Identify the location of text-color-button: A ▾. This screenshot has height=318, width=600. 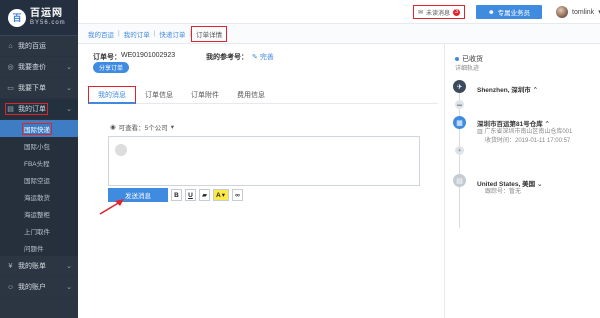
(221, 195).